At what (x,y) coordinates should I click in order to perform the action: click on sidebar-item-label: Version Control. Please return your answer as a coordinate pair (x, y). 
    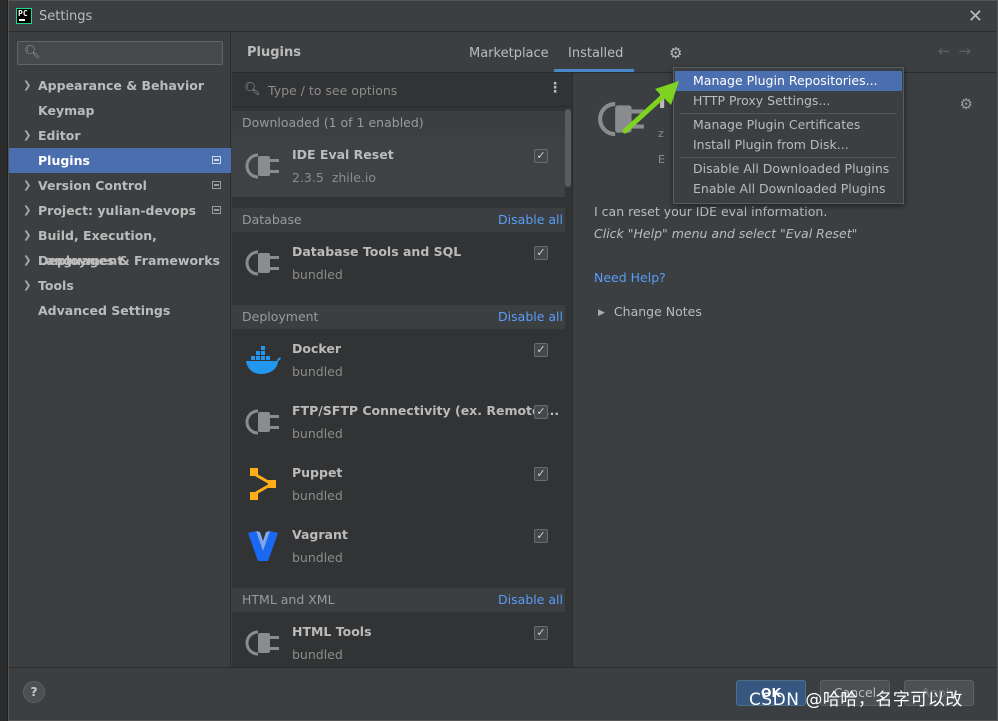
    Looking at the image, I should click on (92, 185).